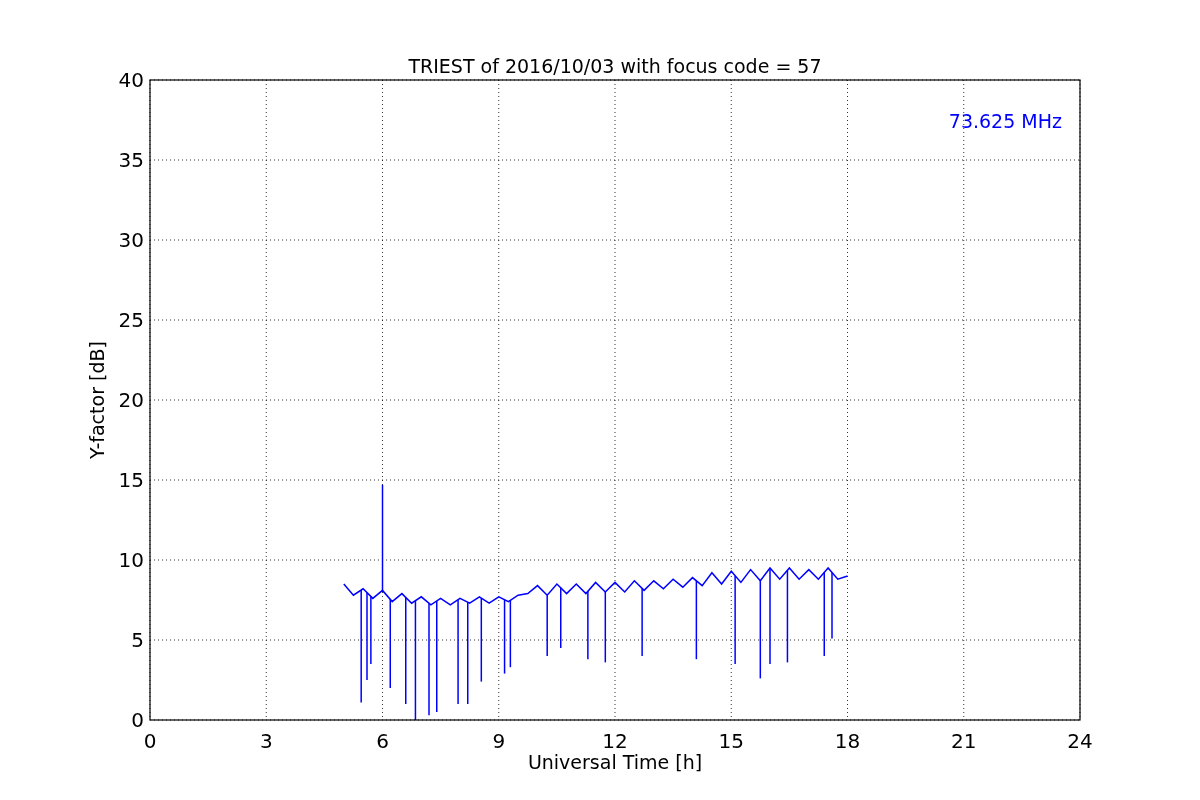 This screenshot has height=800, width=1200. What do you see at coordinates (1080, 741) in the screenshot?
I see `x-tick-label: 24` at bounding box center [1080, 741].